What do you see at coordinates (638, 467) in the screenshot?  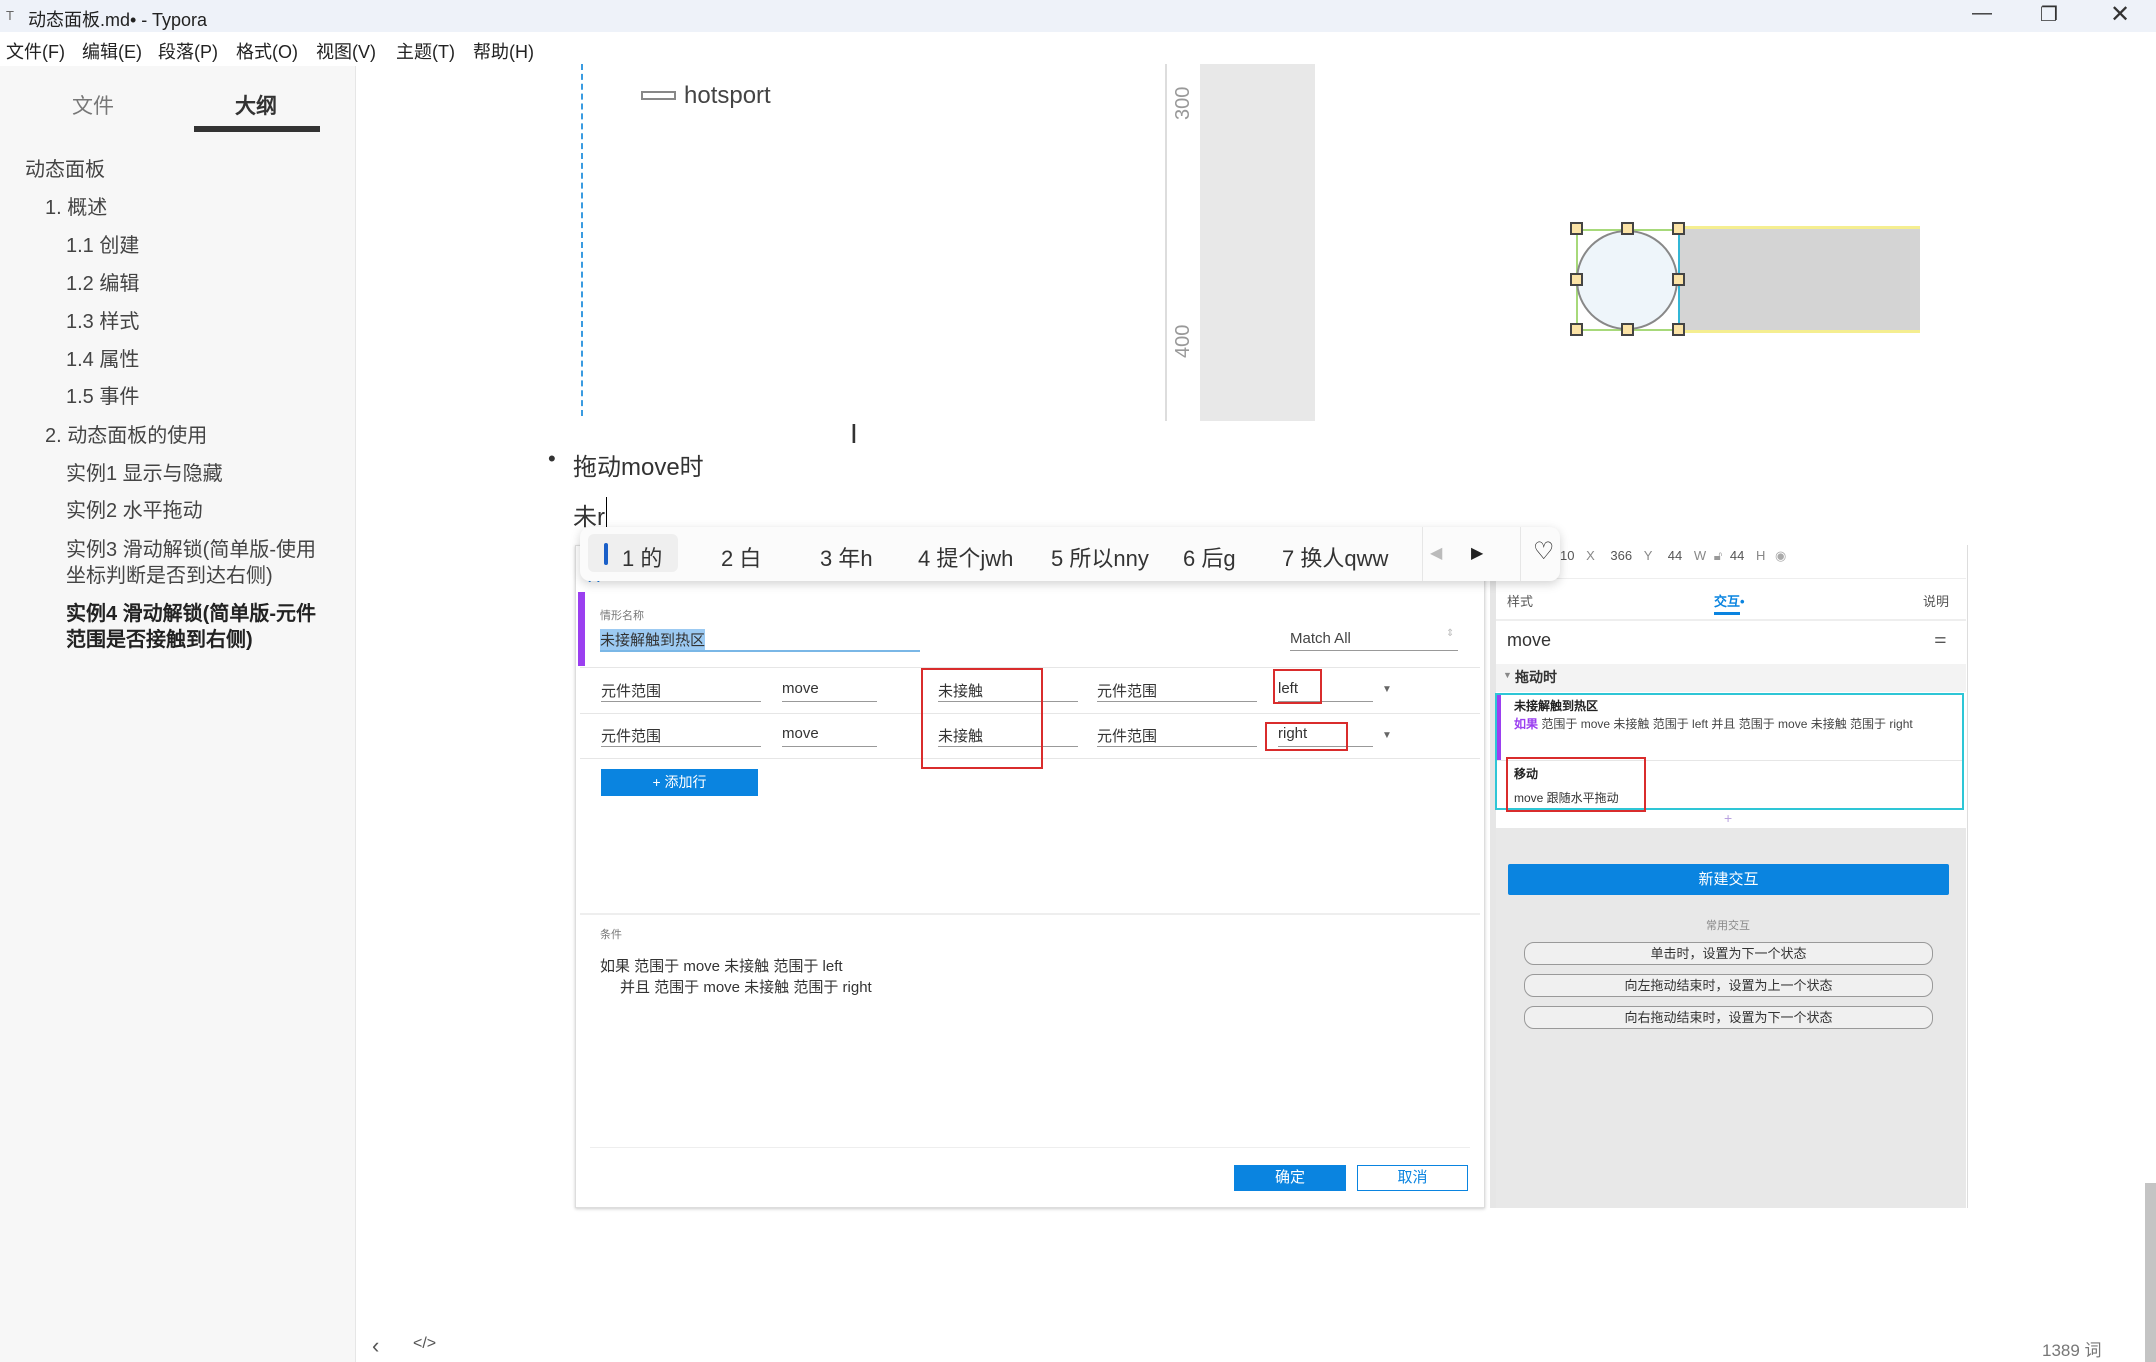 I see `bullet-text: 拖动move时` at bounding box center [638, 467].